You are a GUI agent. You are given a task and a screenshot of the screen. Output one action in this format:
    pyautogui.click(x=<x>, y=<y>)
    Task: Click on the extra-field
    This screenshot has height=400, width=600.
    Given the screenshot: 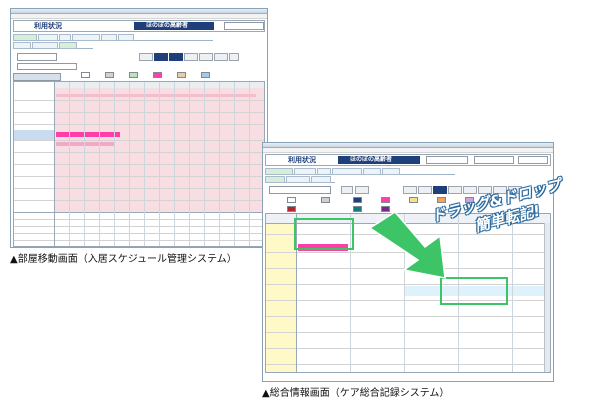 What is the action you would take?
    pyautogui.click(x=533, y=160)
    